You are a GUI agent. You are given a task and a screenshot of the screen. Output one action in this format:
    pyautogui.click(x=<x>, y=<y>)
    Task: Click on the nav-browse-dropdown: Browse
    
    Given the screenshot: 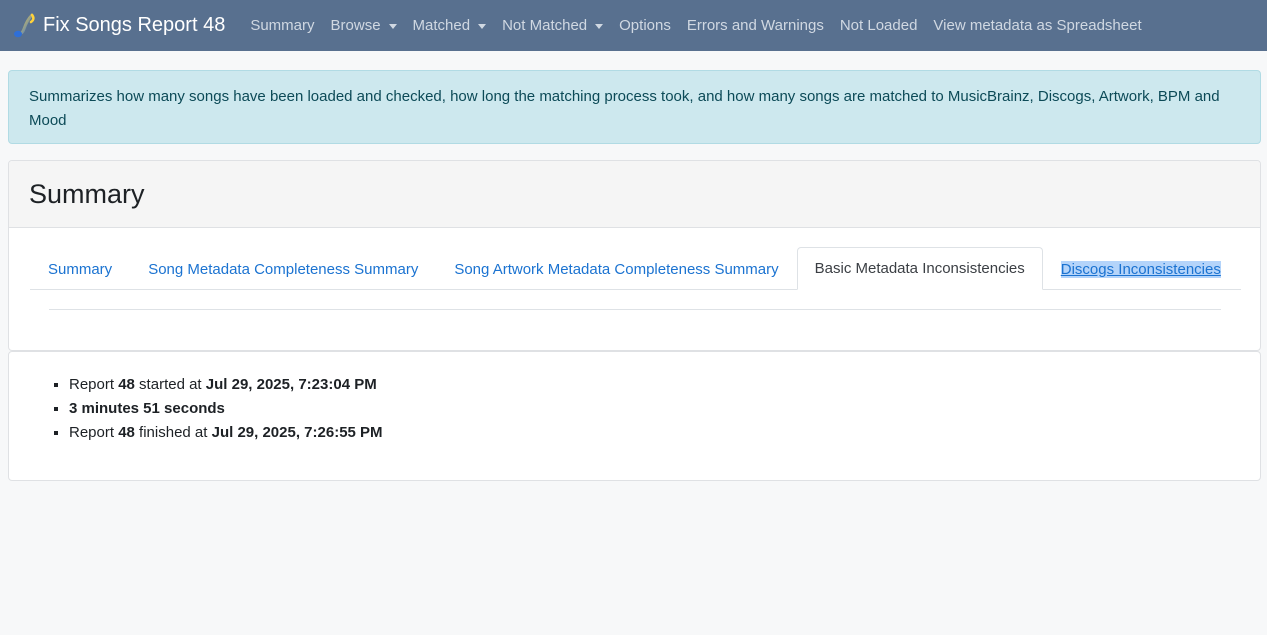 What is the action you would take?
    pyautogui.click(x=364, y=25)
    